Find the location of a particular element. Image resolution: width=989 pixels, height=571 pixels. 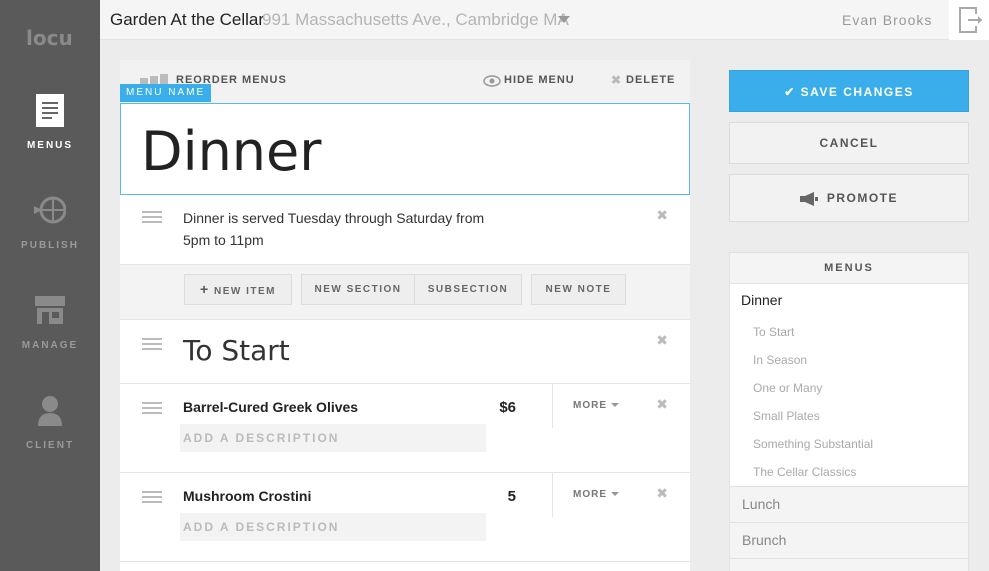

delete-menu-button: DELETE is located at coordinates (650, 80).